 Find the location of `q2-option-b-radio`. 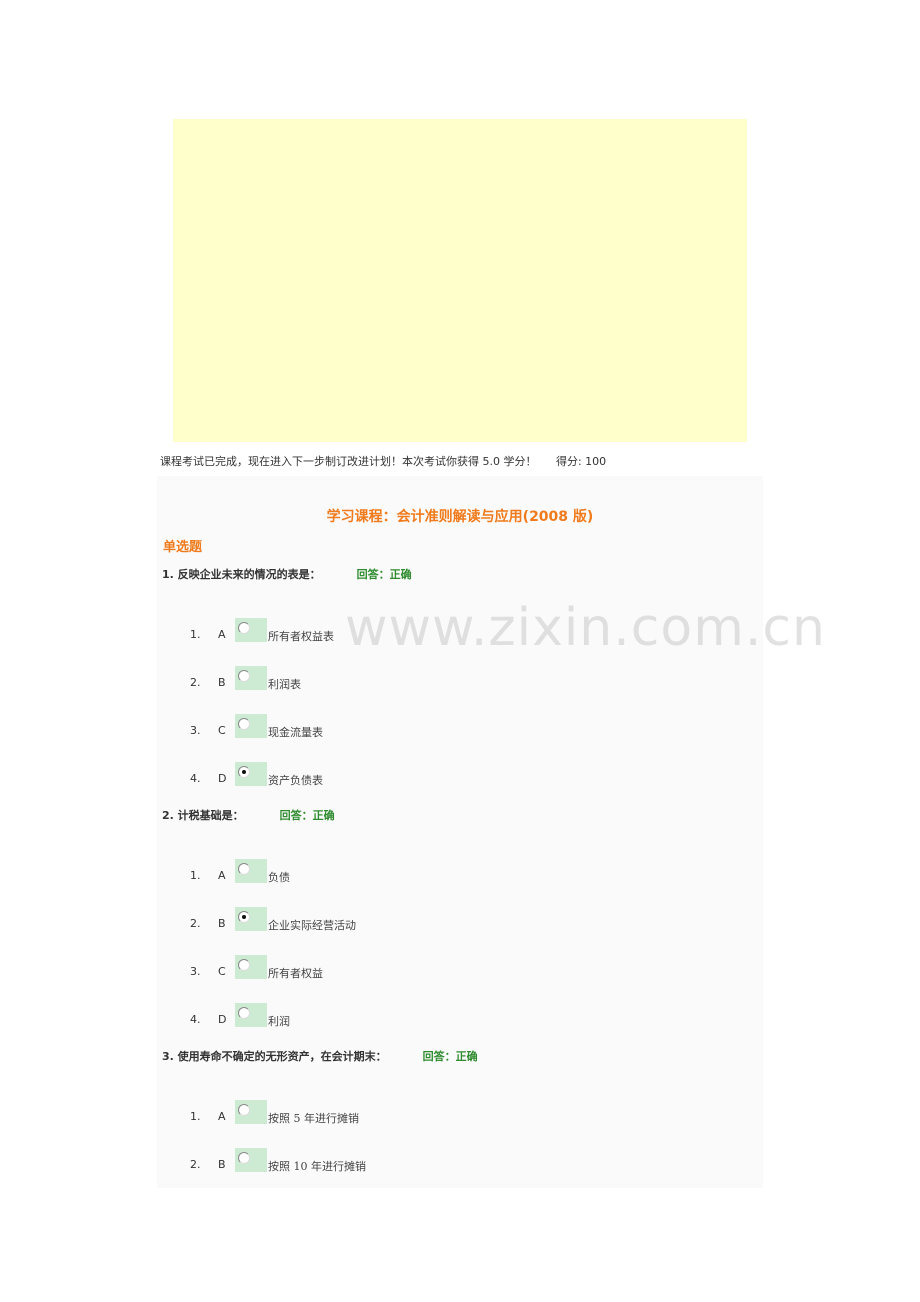

q2-option-b-radio is located at coordinates (251, 919).